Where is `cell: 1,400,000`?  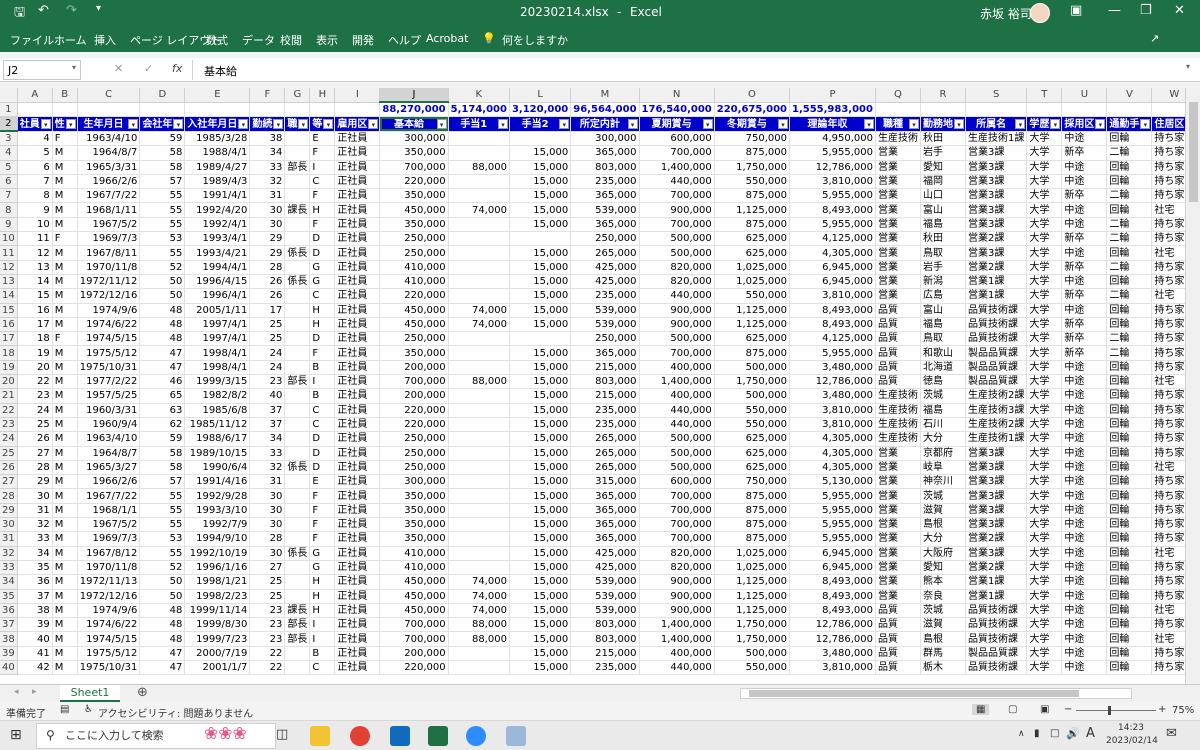
cell: 1,400,000 is located at coordinates (677, 167).